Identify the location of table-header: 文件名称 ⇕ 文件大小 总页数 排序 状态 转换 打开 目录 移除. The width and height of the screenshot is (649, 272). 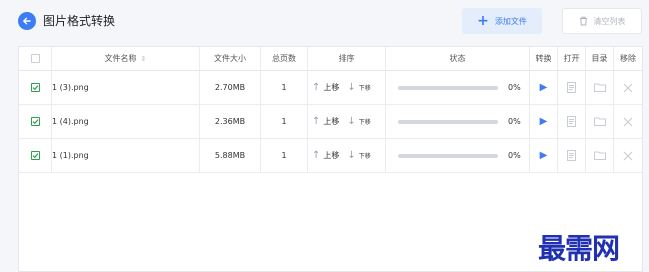
(330, 59).